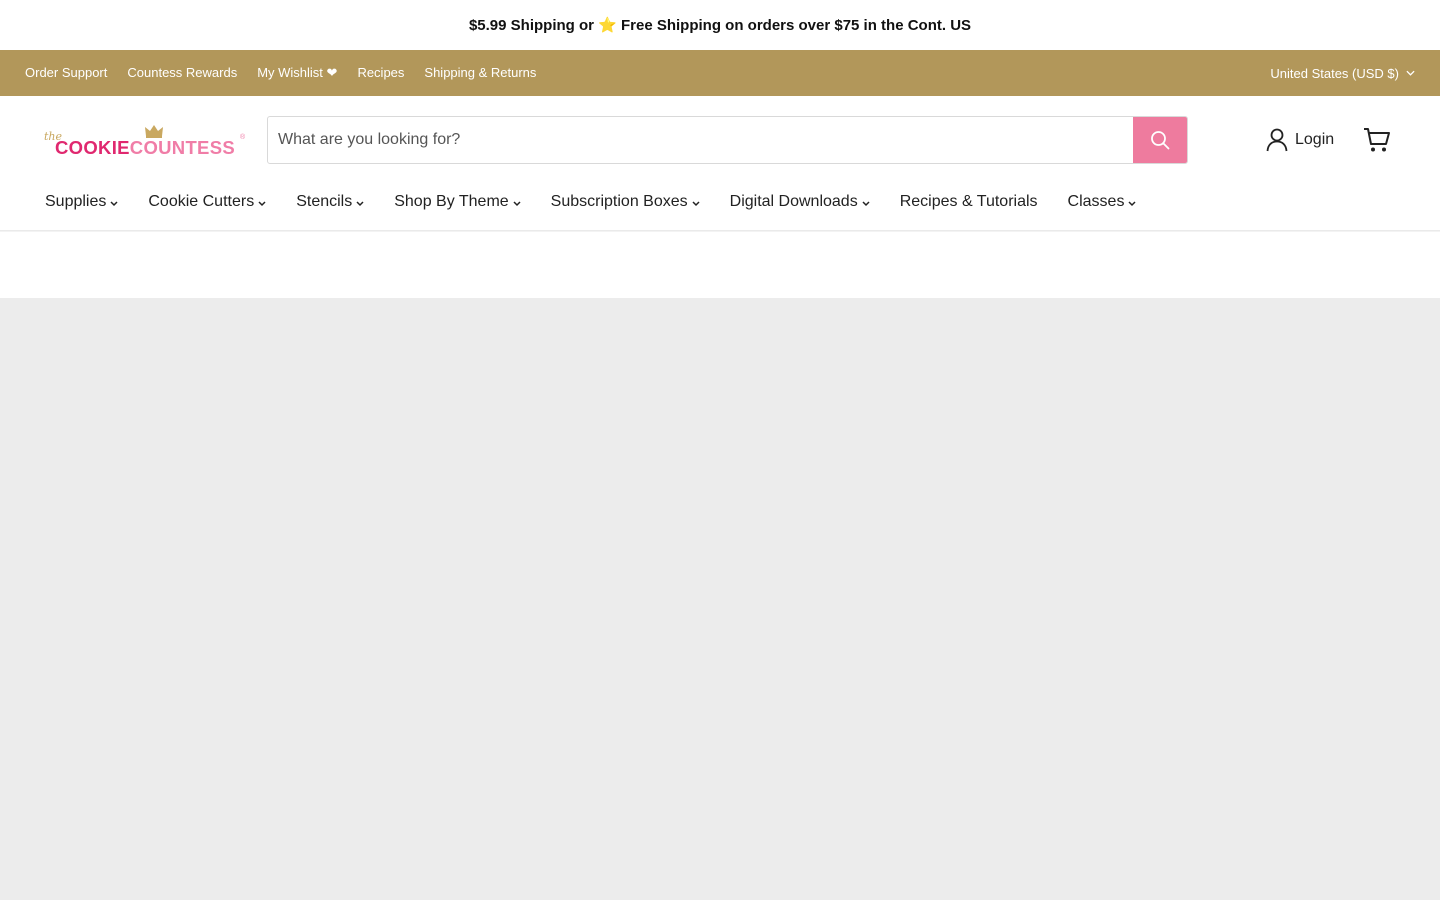  I want to click on logo-word-cookie: COOKIE, so click(92, 147).